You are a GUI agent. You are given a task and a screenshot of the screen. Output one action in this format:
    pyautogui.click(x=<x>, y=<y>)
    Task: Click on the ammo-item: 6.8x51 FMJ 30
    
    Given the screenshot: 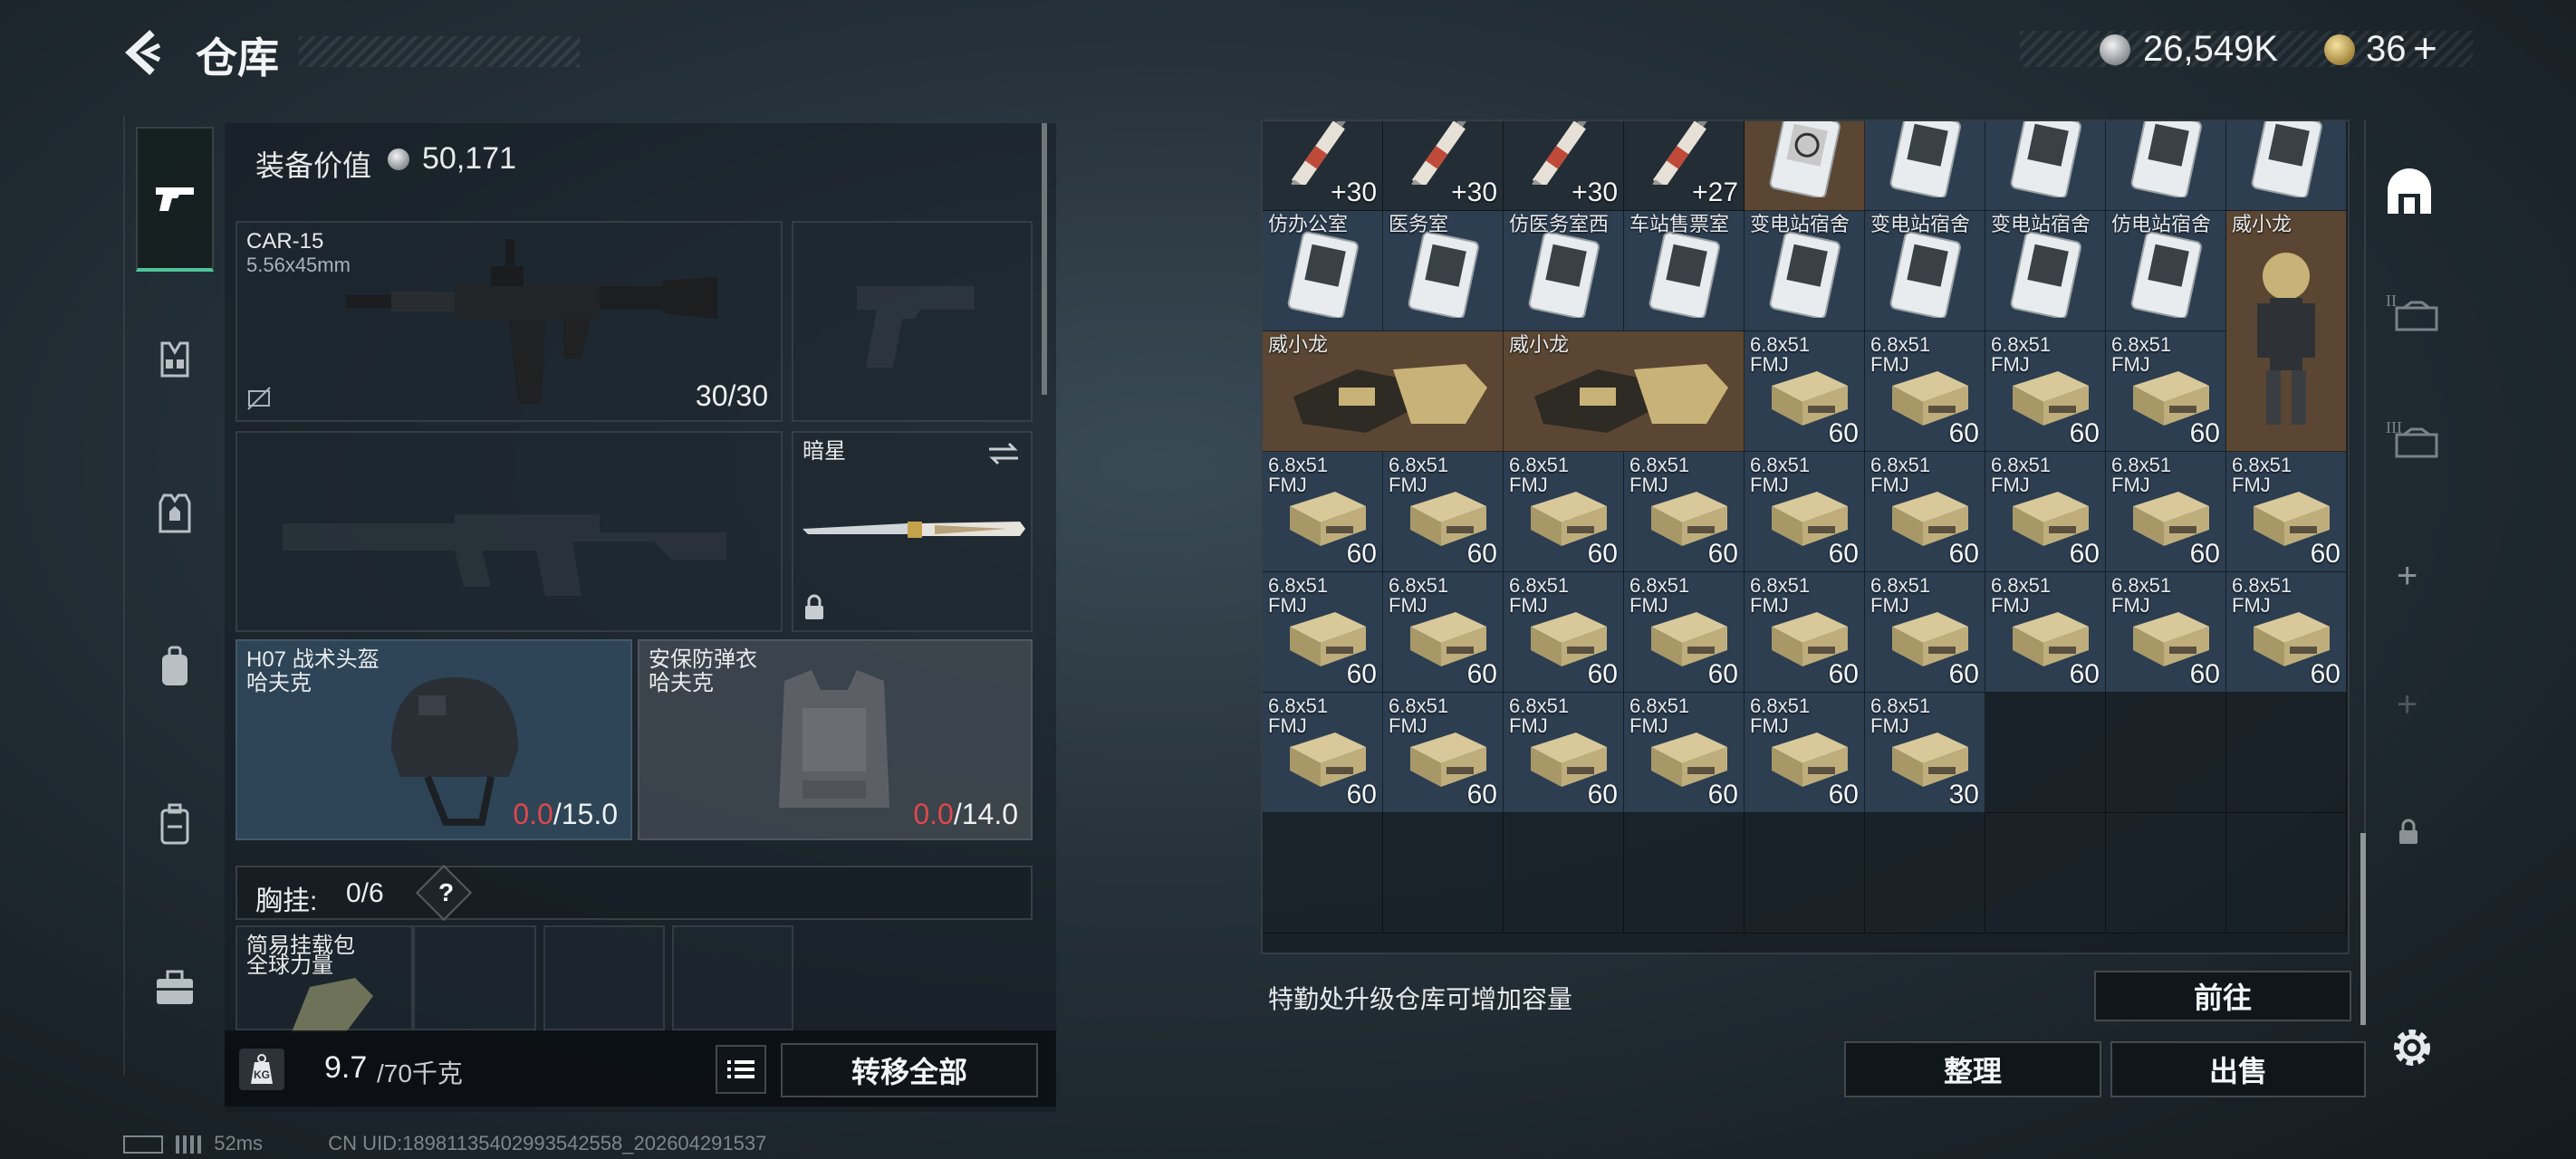 What is the action you would take?
    pyautogui.click(x=1925, y=753)
    